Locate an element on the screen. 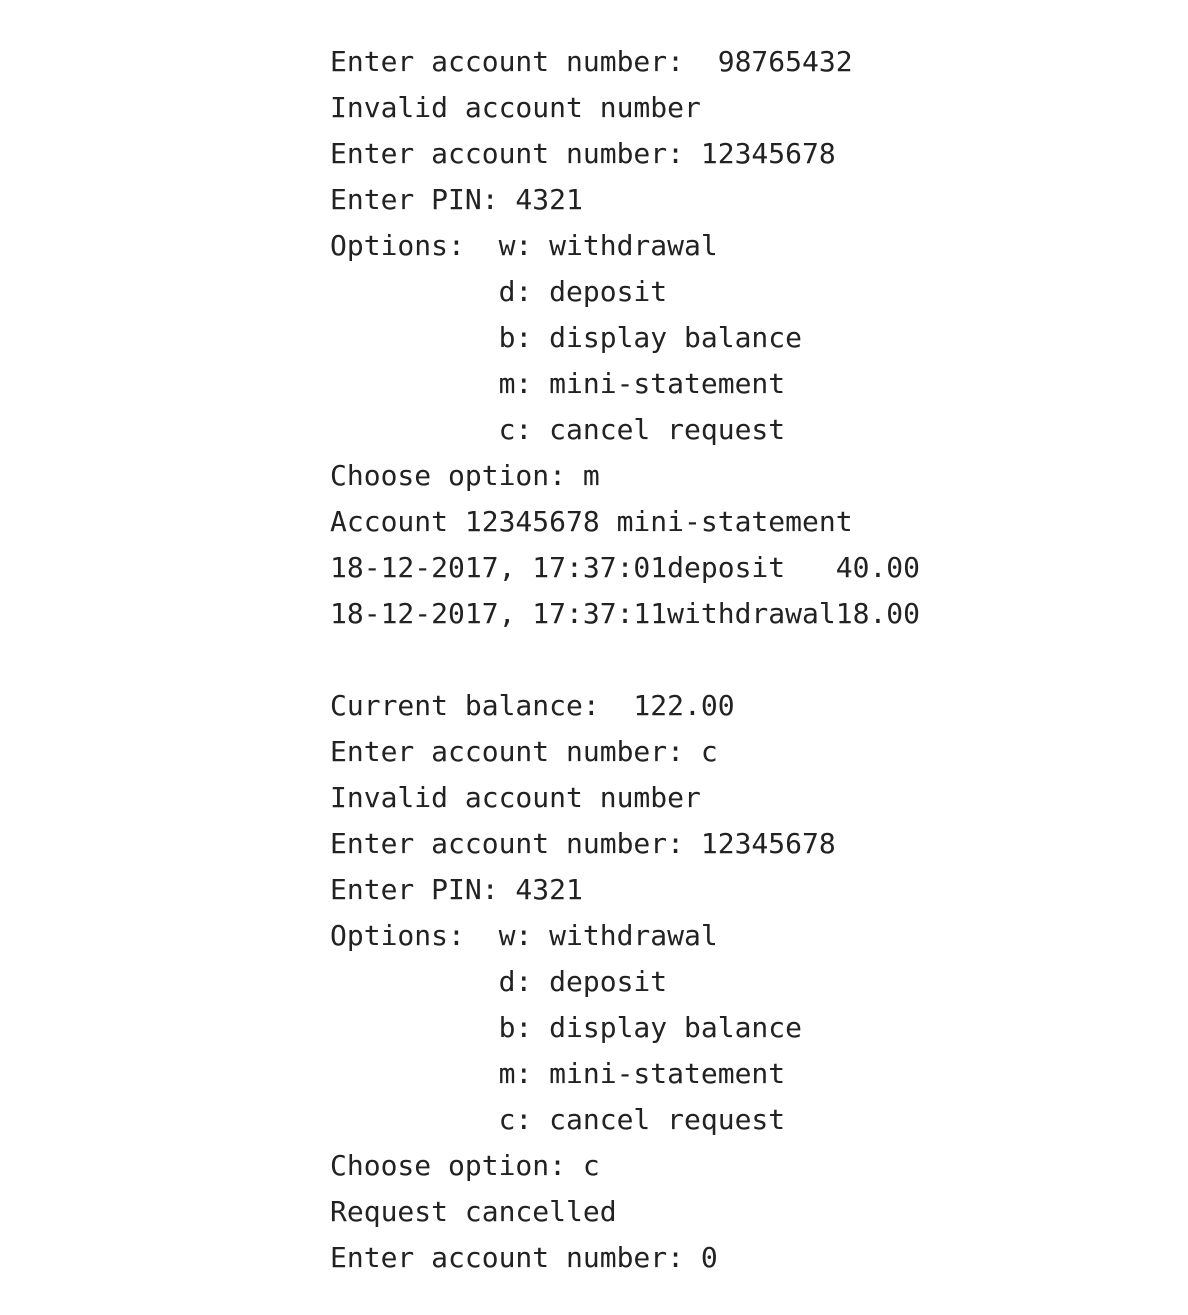 Image resolution: width=1188 pixels, height=1315 pixels. console-line: Choose option: c is located at coordinates (465, 1165).